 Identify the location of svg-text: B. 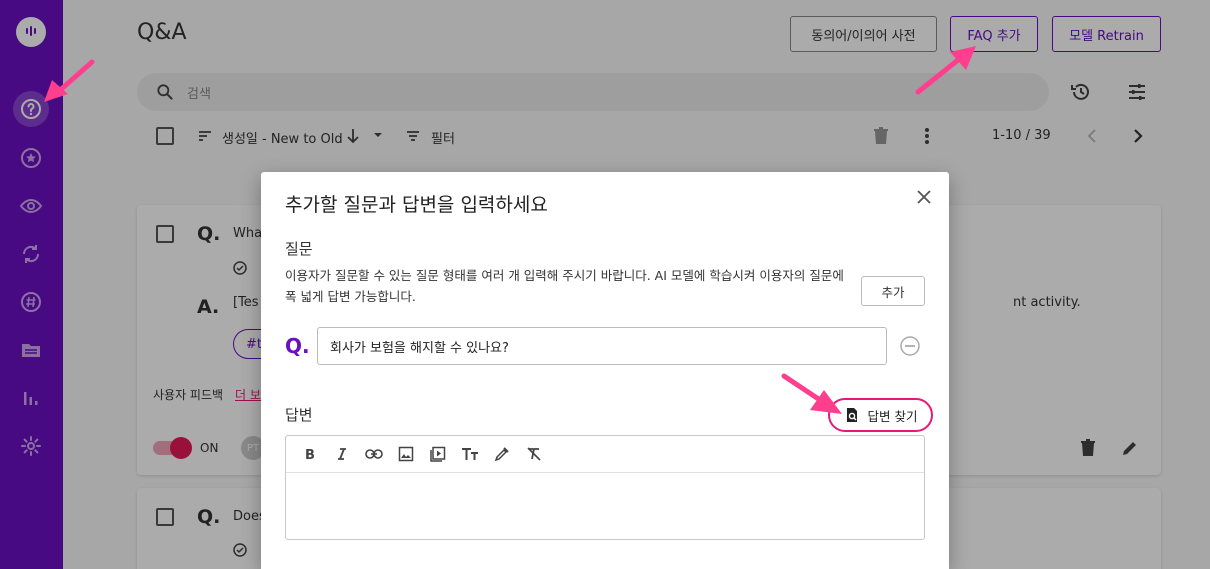
(310, 454).